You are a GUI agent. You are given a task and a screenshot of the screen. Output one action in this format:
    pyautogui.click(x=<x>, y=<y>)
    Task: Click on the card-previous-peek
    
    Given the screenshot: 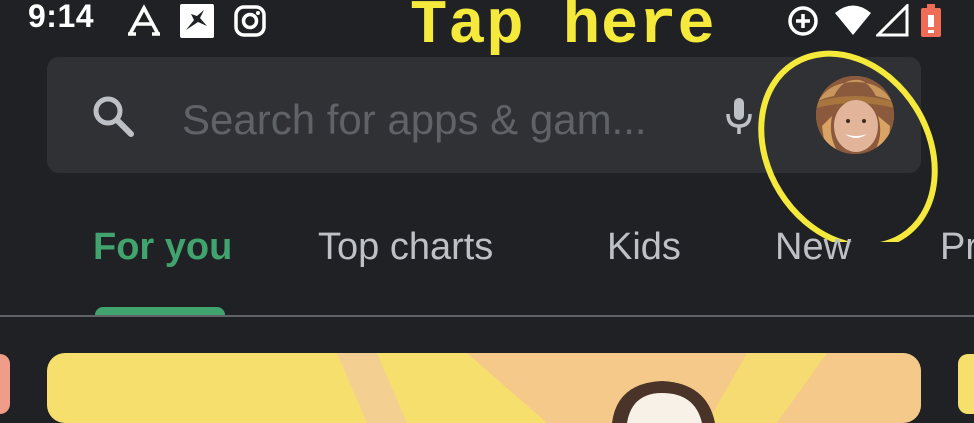 What is the action you would take?
    pyautogui.click(x=5, y=384)
    